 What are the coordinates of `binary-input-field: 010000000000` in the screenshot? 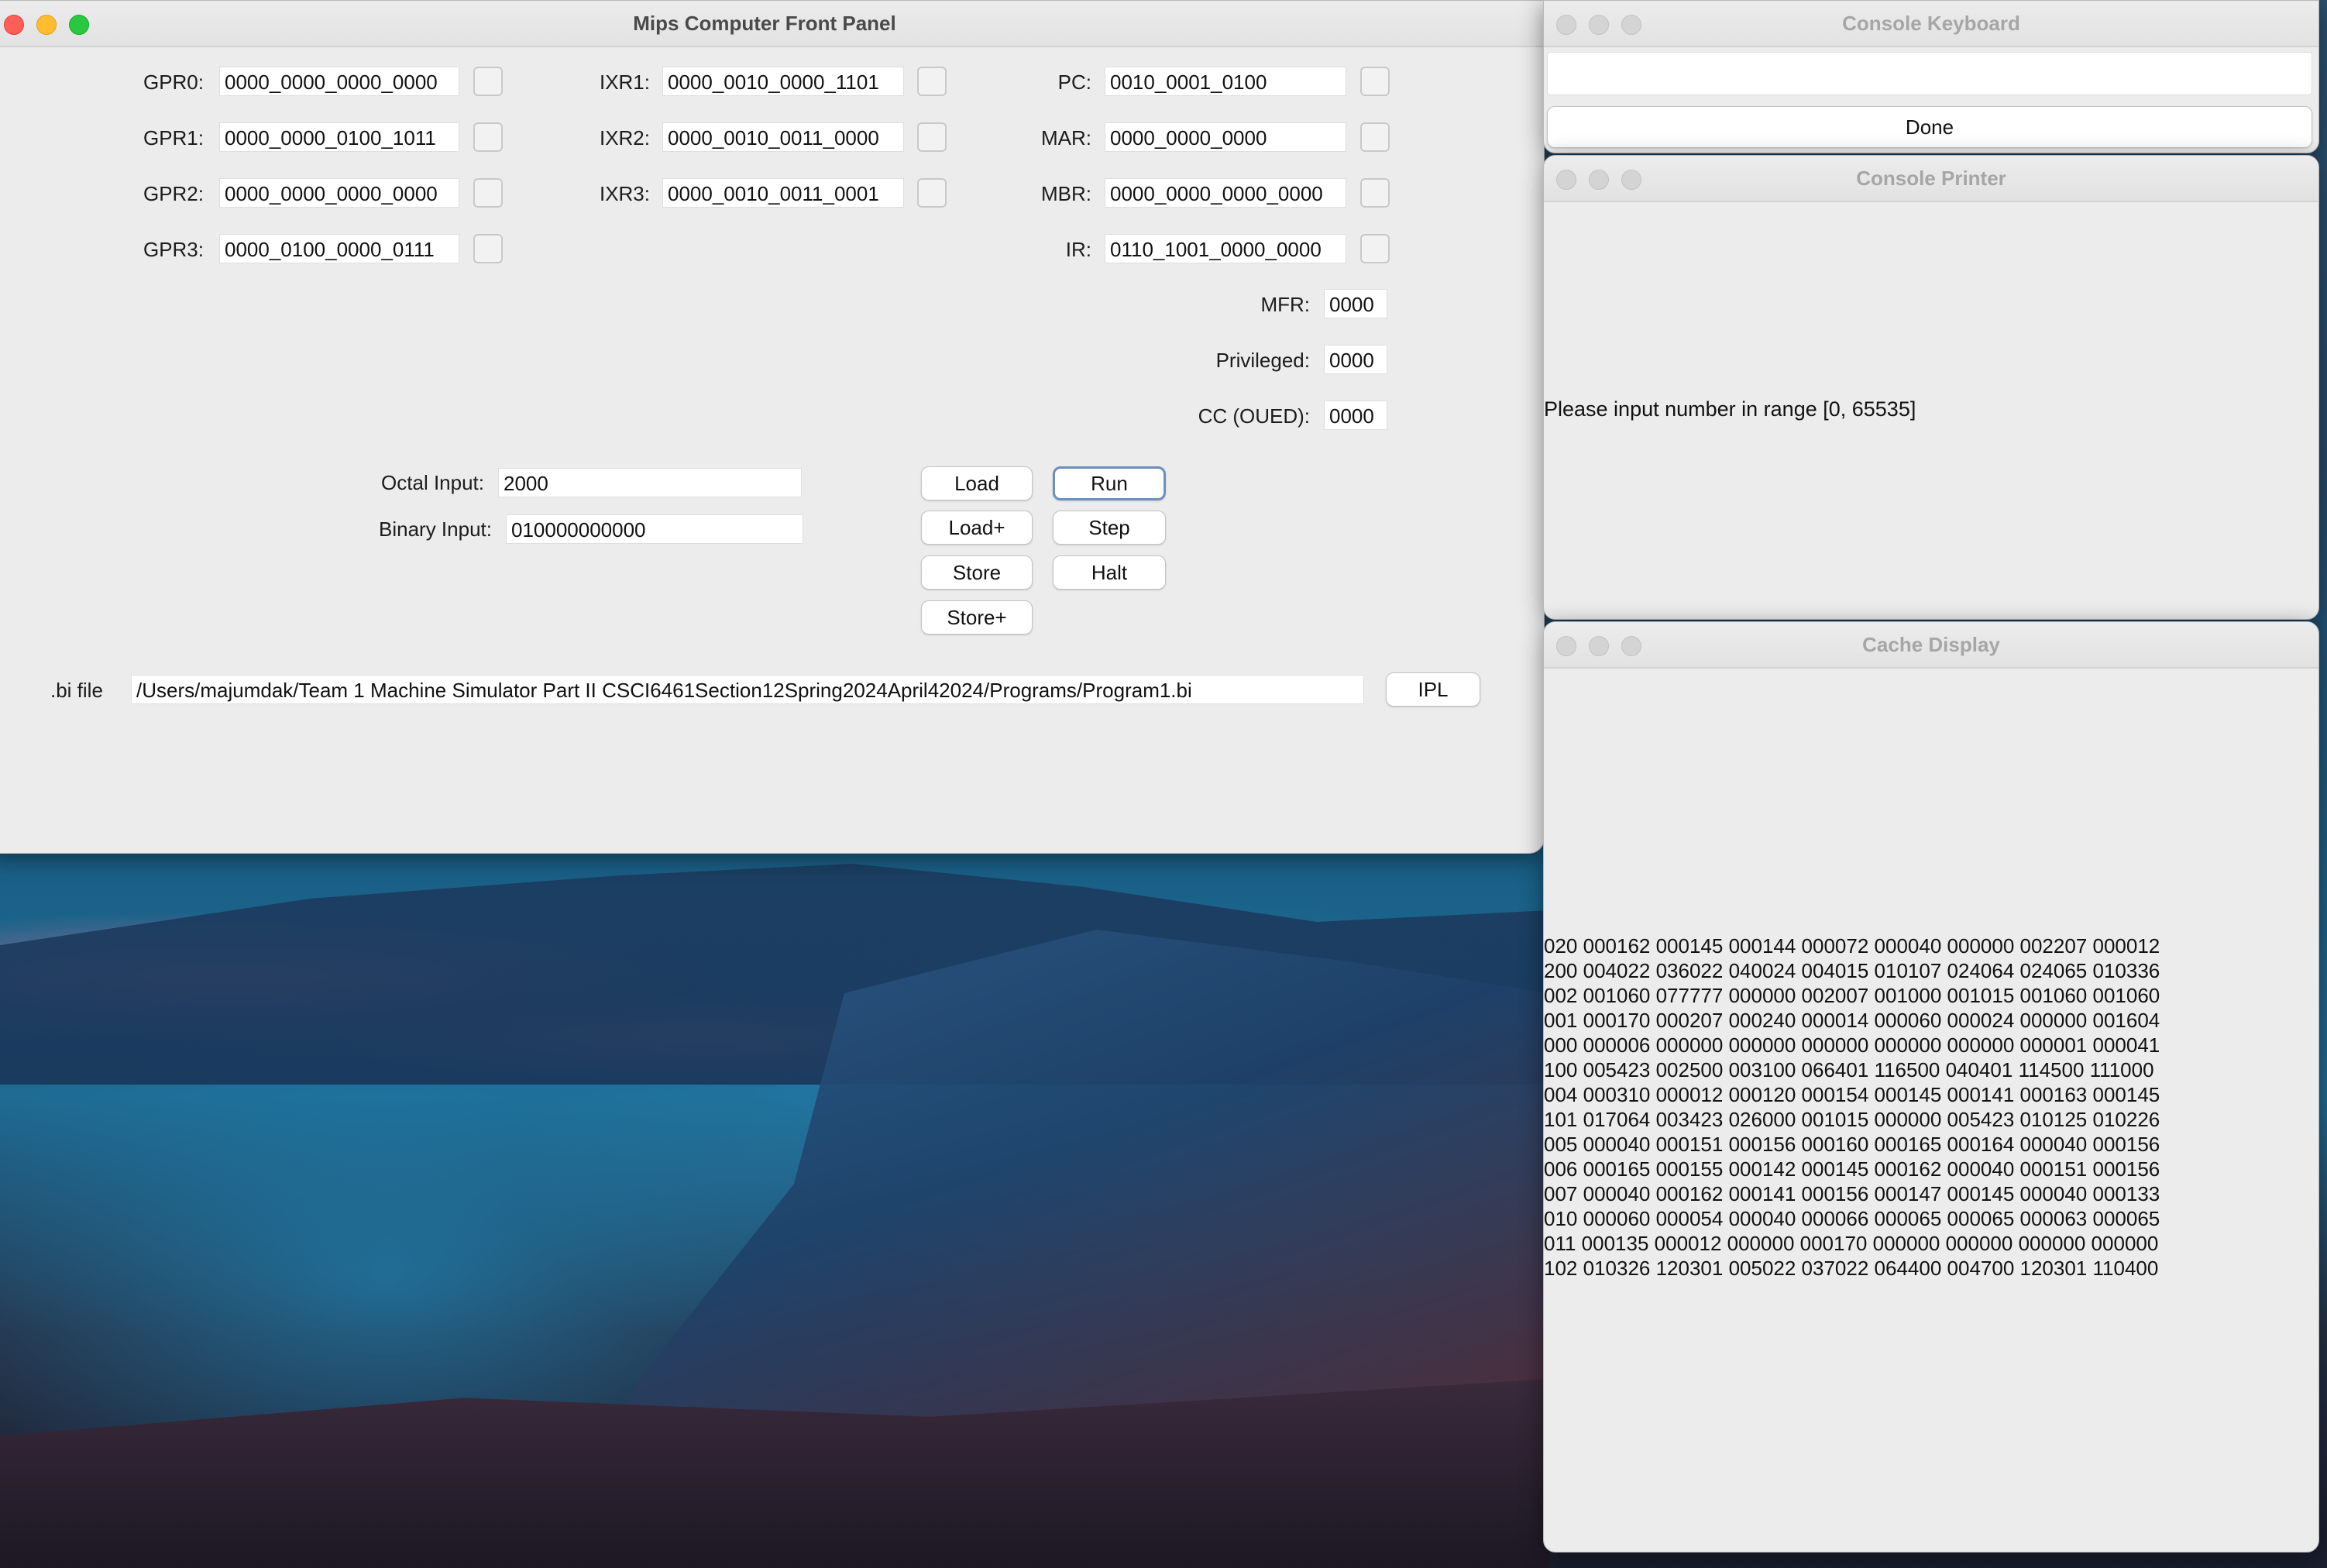 It's located at (655, 529).